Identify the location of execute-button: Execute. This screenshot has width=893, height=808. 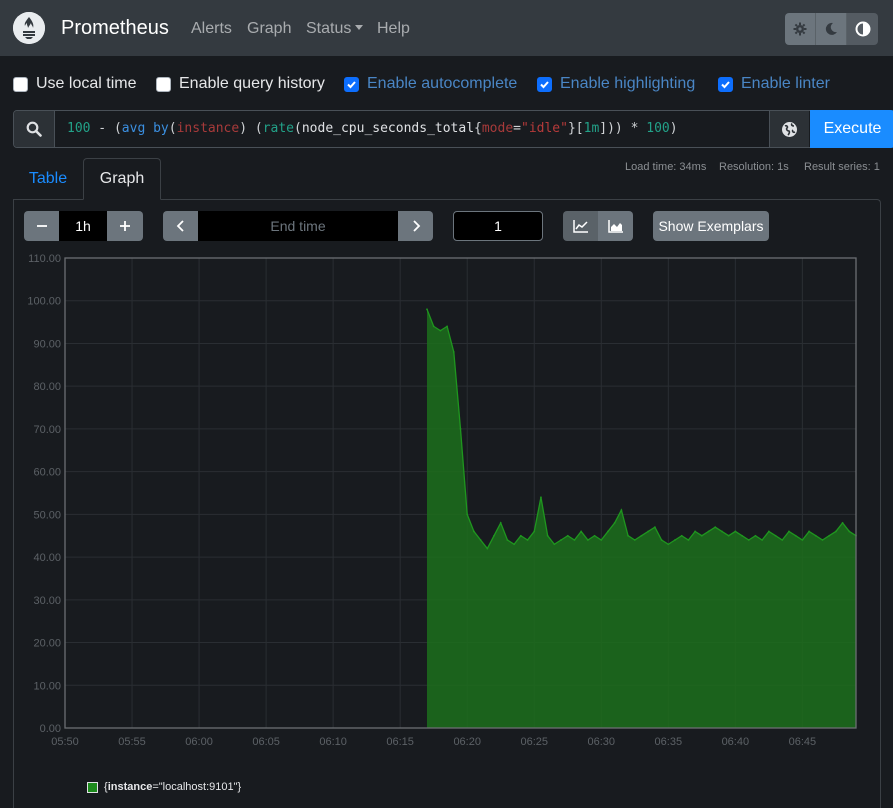
(851, 129).